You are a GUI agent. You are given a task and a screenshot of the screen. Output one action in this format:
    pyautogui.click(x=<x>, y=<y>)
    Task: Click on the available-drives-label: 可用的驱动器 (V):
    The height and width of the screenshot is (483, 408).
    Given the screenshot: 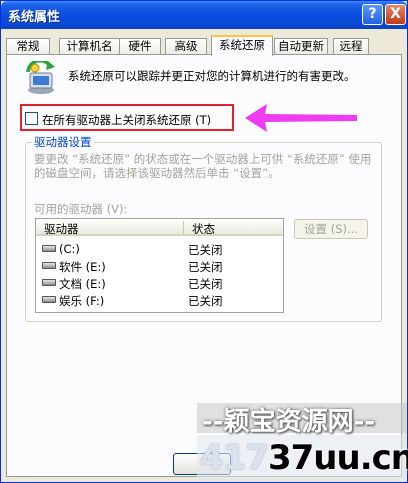 What is the action you would take?
    pyautogui.click(x=81, y=209)
    